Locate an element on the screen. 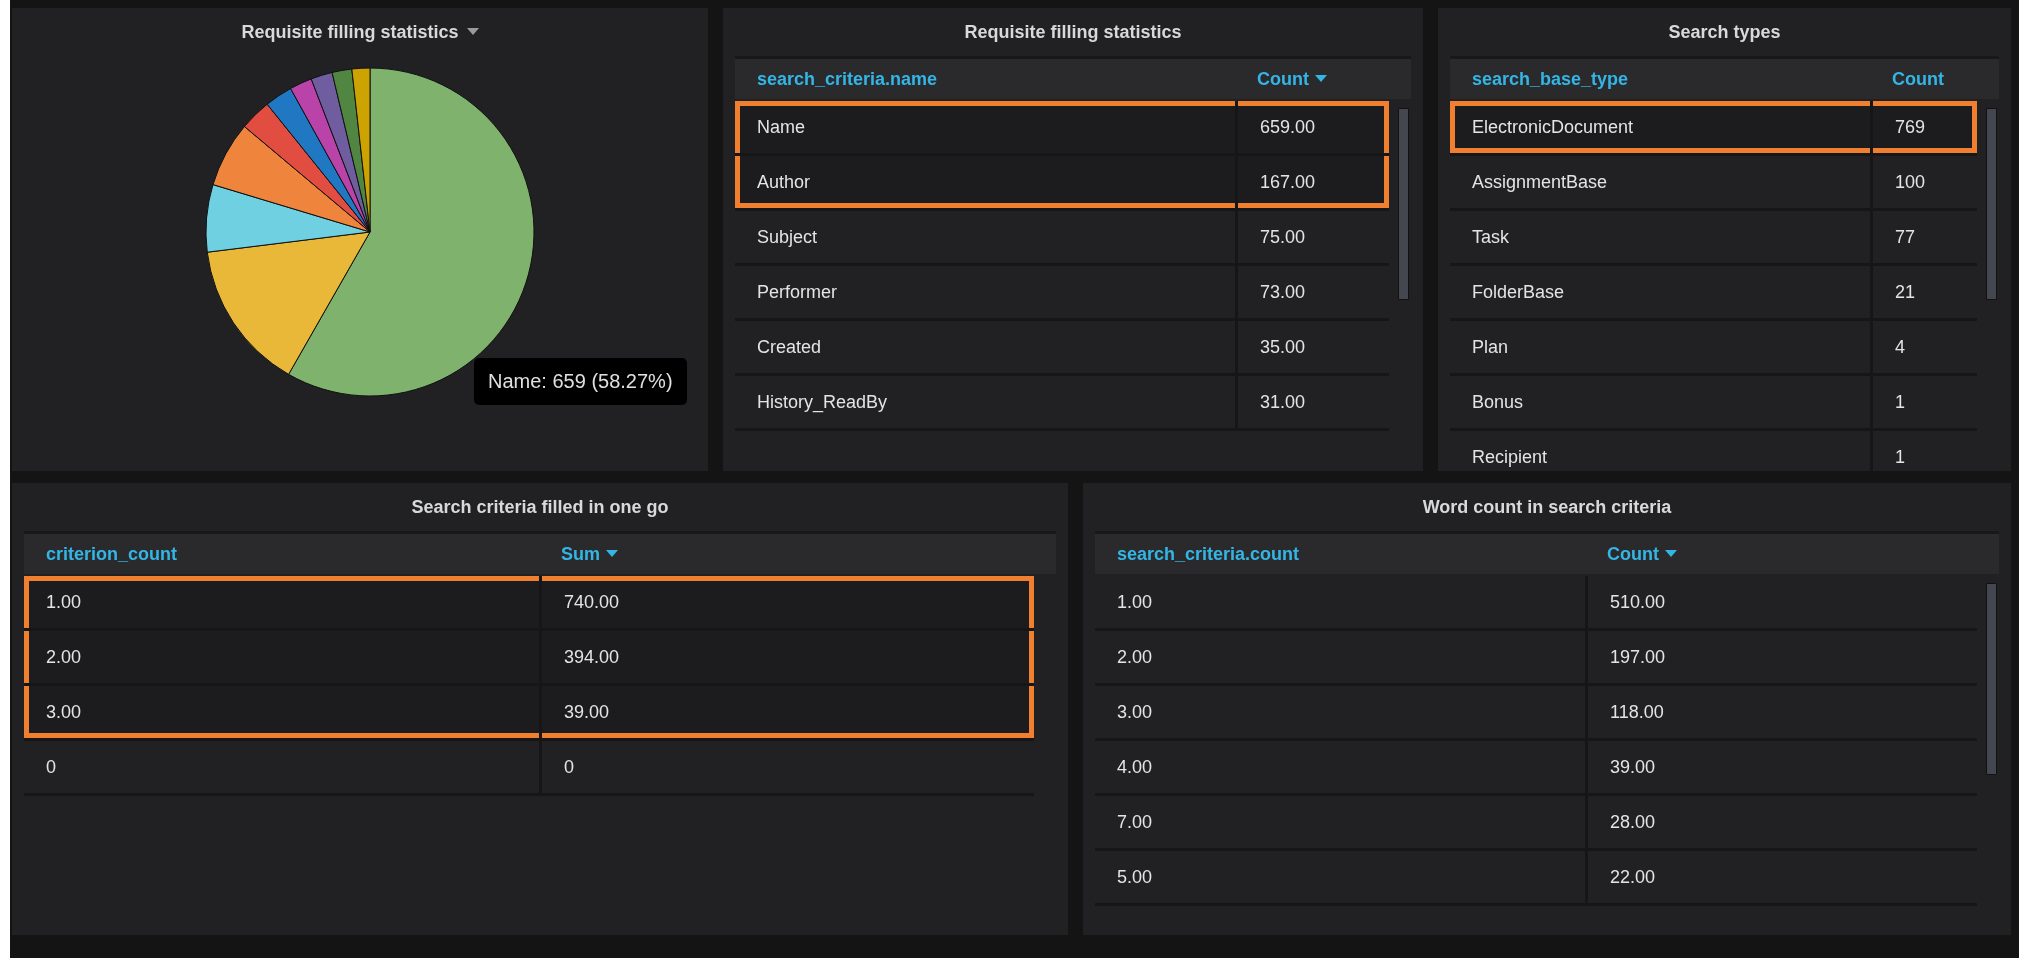 Image resolution: width=2019 pixels, height=958 pixels. table-cell-text: 5.00 is located at coordinates (1135, 877).